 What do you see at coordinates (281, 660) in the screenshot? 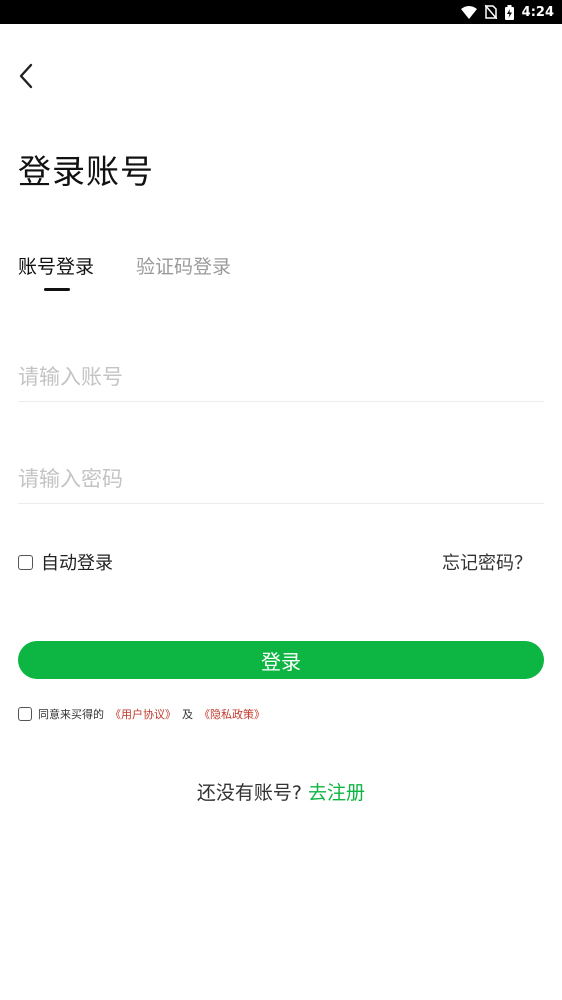
I see `login-button: 登录` at bounding box center [281, 660].